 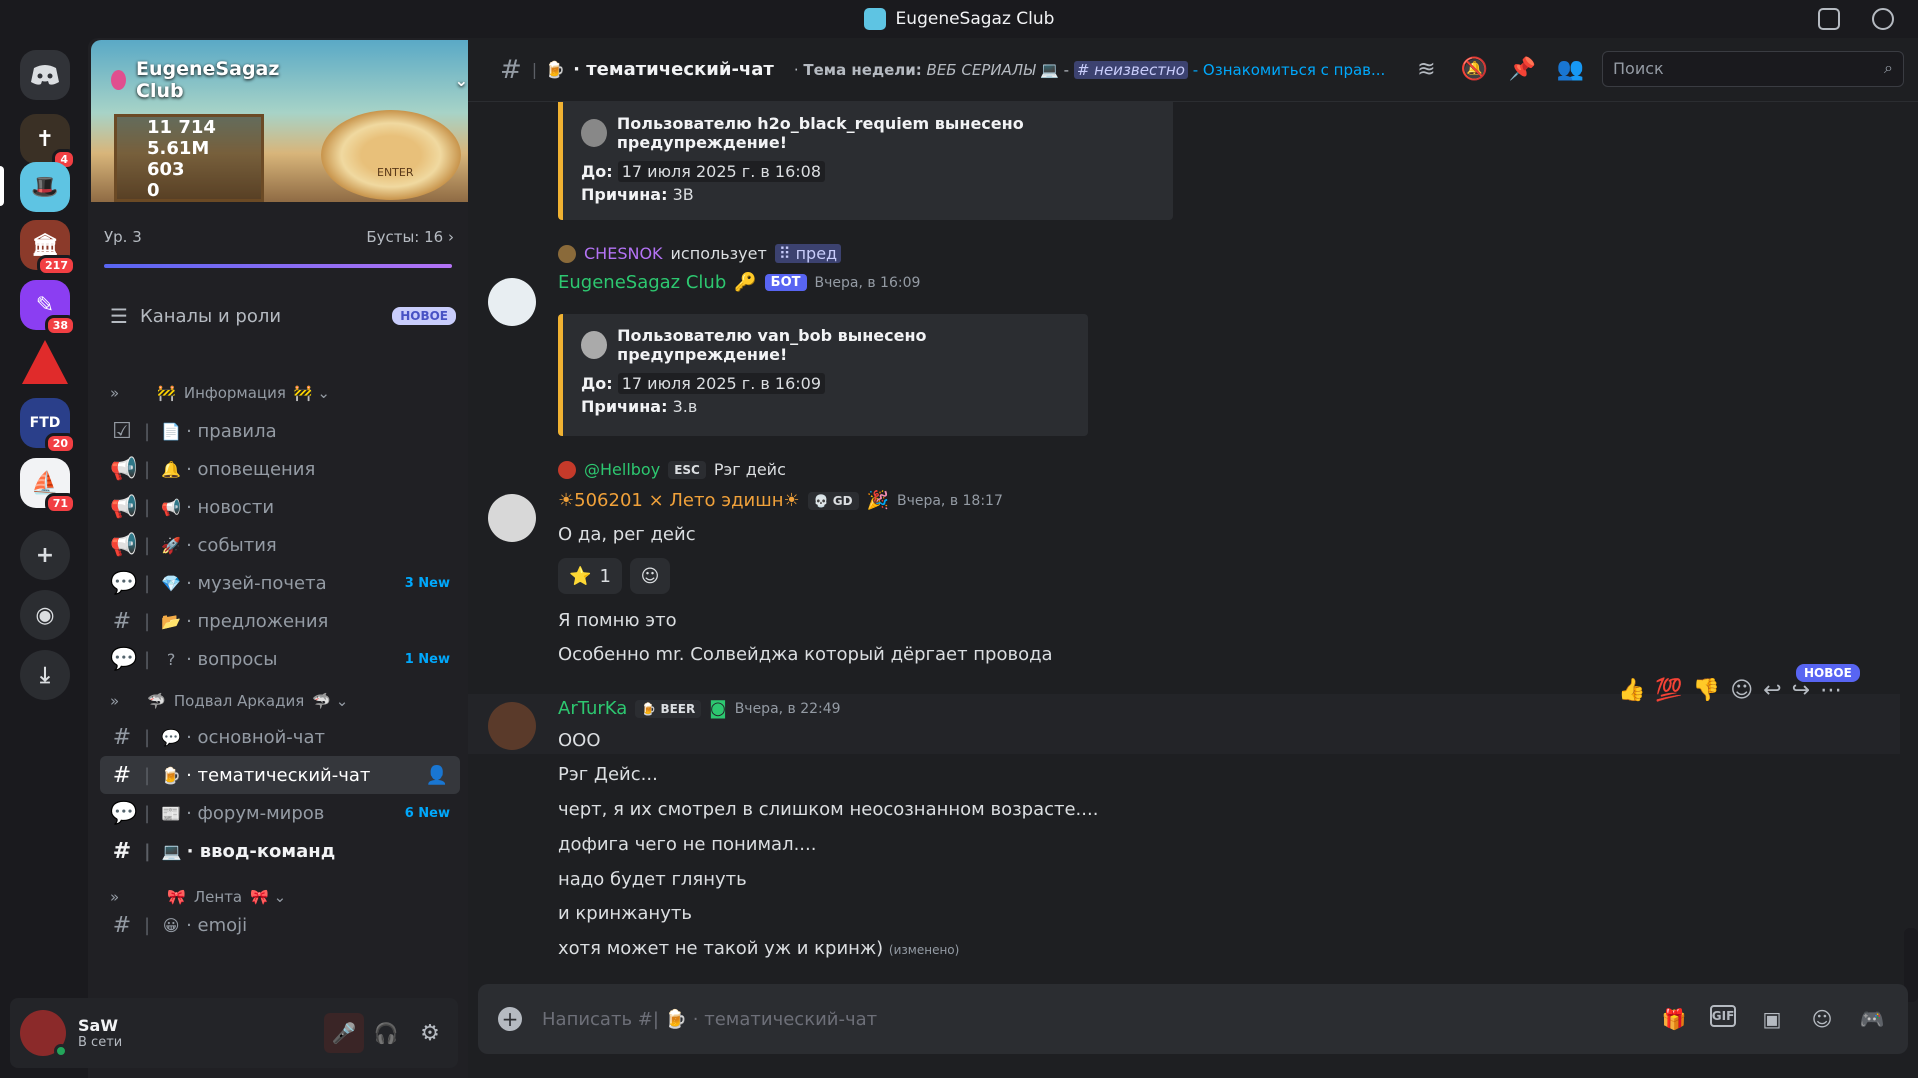 What do you see at coordinates (1668, 690) in the screenshot?
I see `hundred-icon: 💯` at bounding box center [1668, 690].